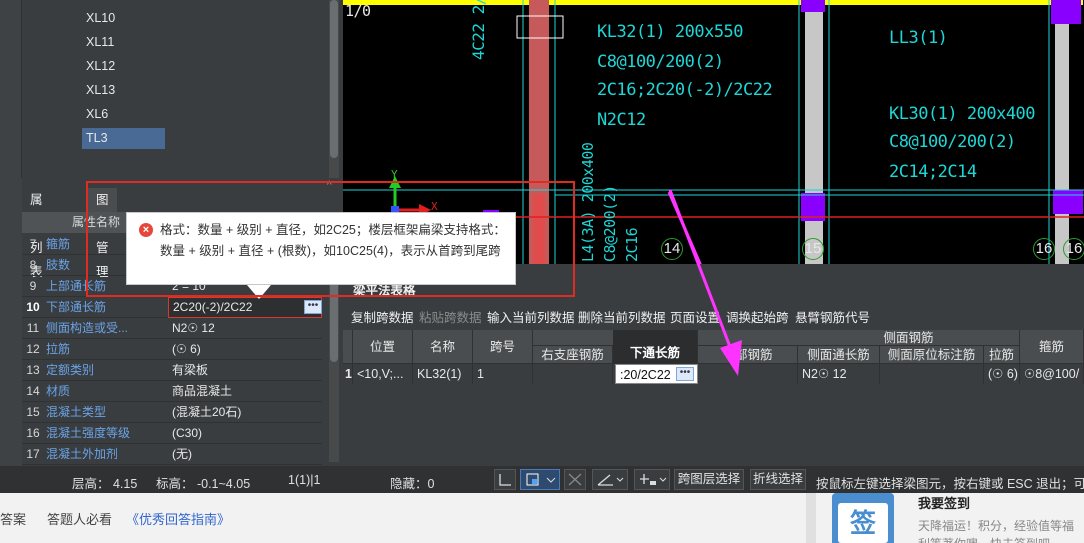 The image size is (1084, 543). What do you see at coordinates (313, 307) in the screenshot?
I see `ellipsis-button: •••` at bounding box center [313, 307].